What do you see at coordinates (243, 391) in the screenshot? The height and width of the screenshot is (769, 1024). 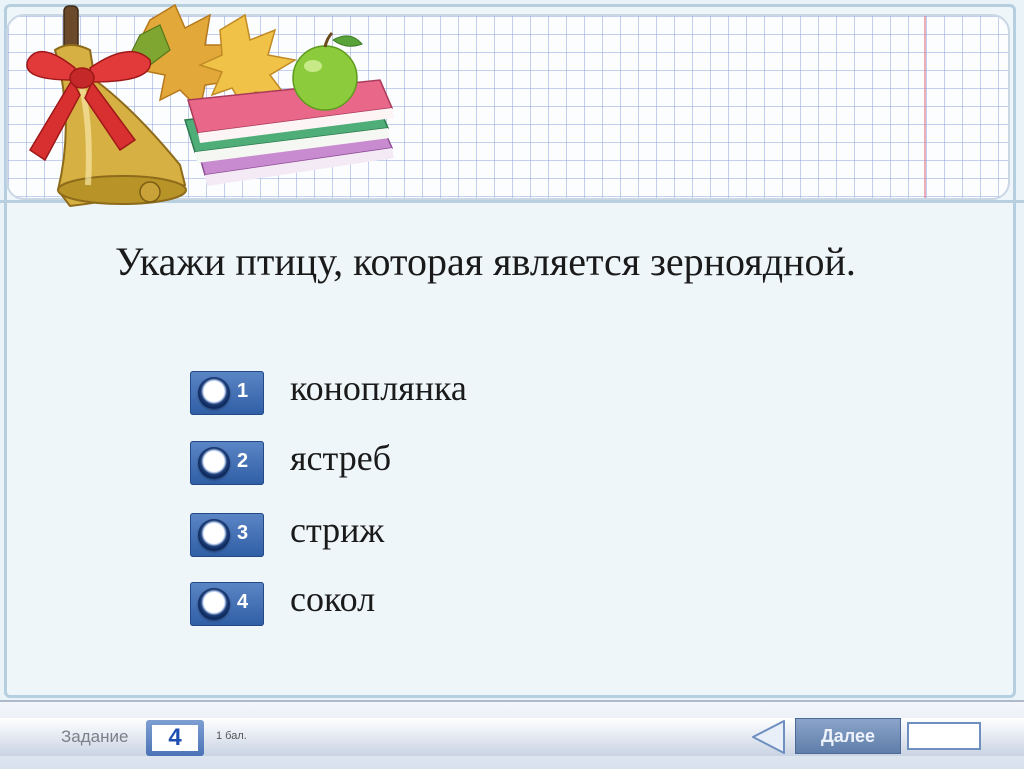 I see `option-number: 1` at bounding box center [243, 391].